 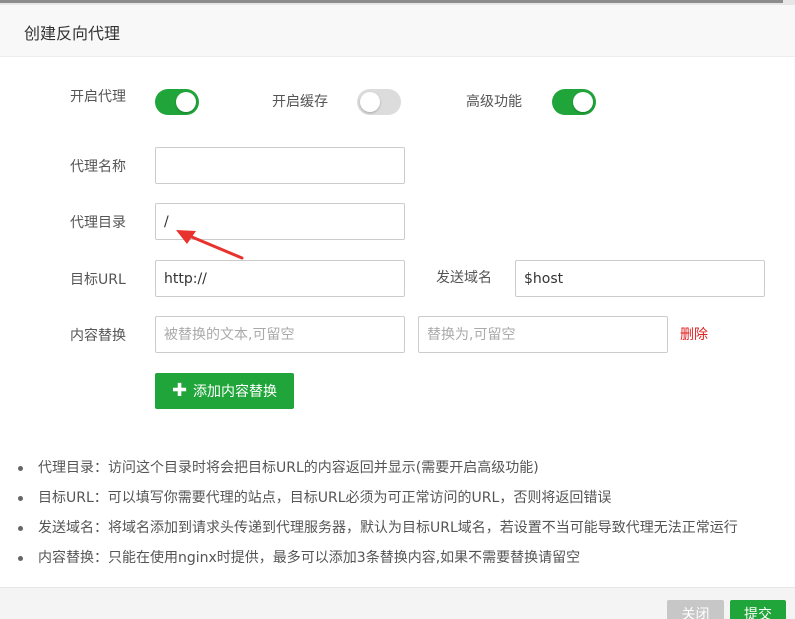 I want to click on enable-cache-label: 开启缓存, so click(x=300, y=102).